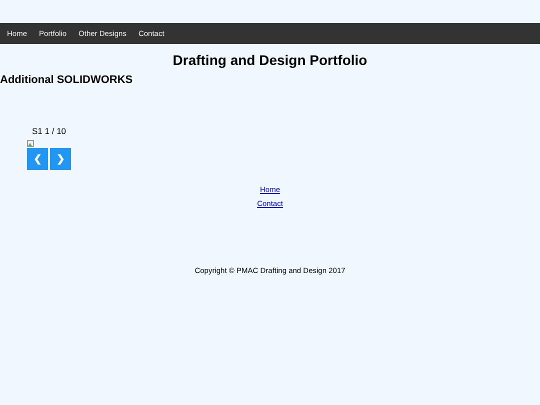 The height and width of the screenshot is (405, 540). What do you see at coordinates (30, 143) in the screenshot?
I see `broken-image-icon` at bounding box center [30, 143].